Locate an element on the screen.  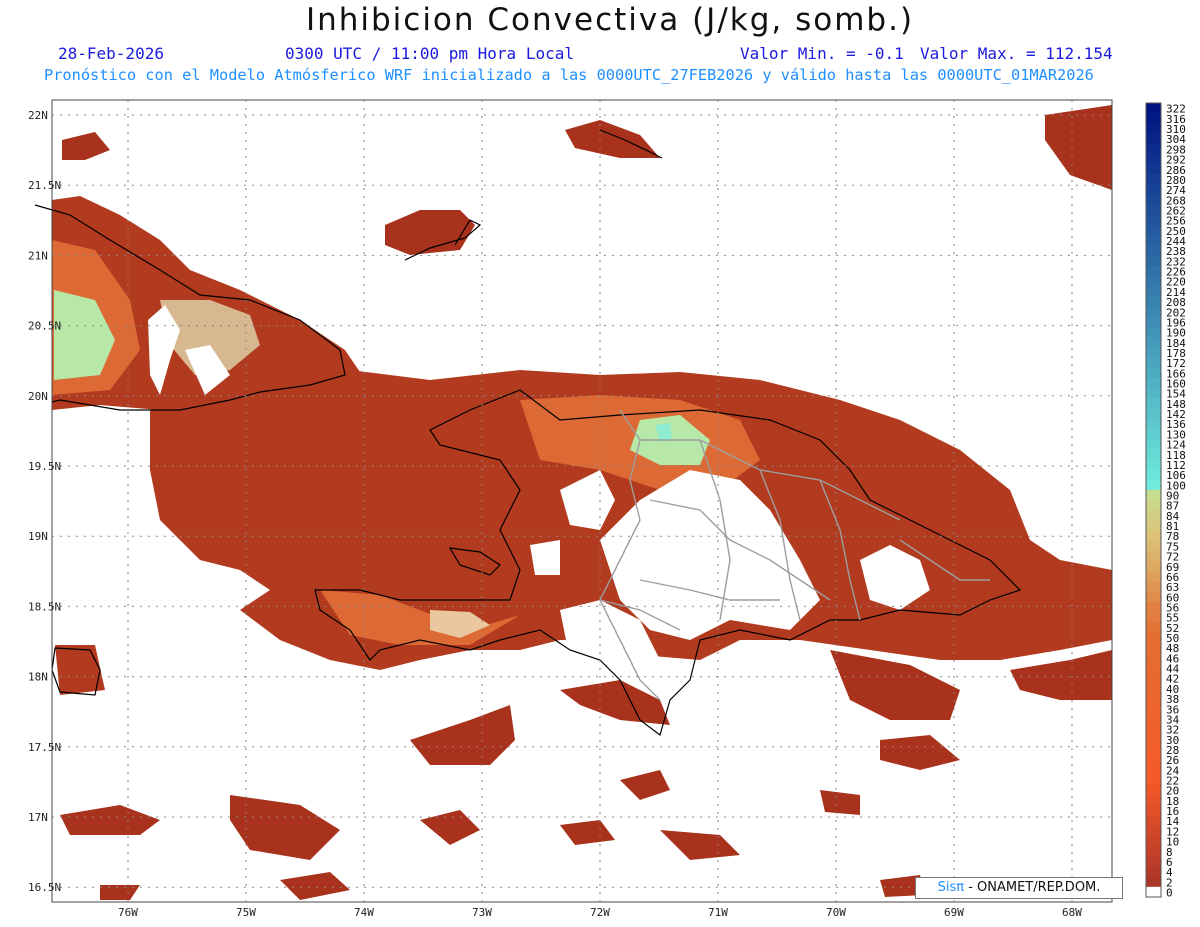
lat-tick-label: 17N is located at coordinates (38, 817).